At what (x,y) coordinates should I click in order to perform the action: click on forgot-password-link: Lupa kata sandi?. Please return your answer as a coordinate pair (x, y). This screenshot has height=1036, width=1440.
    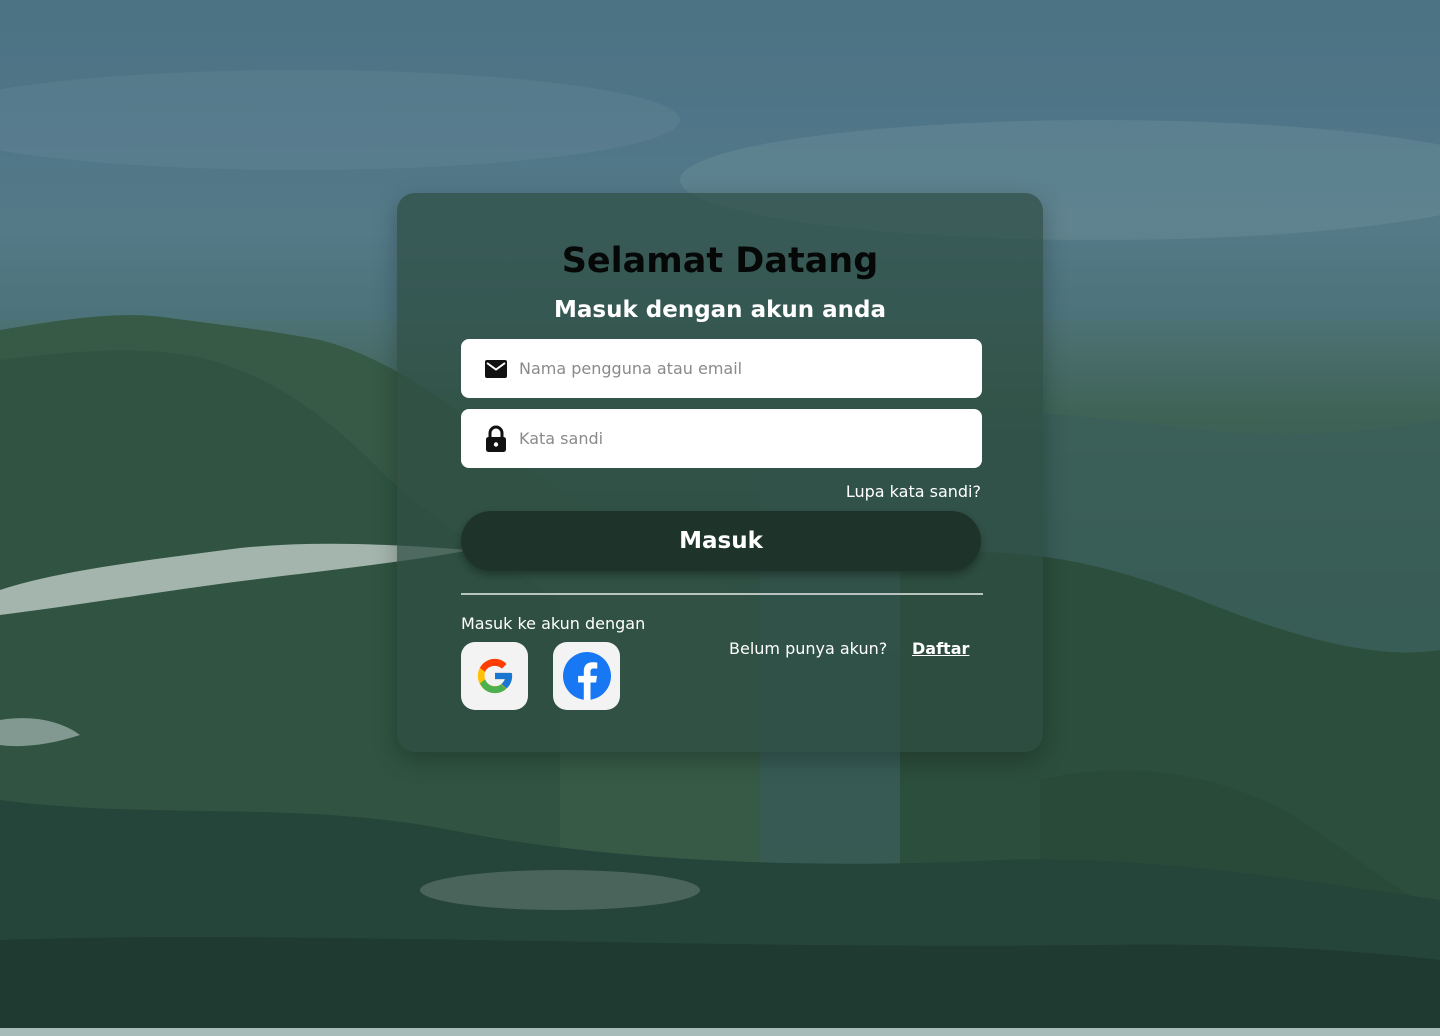
    Looking at the image, I should click on (913, 491).